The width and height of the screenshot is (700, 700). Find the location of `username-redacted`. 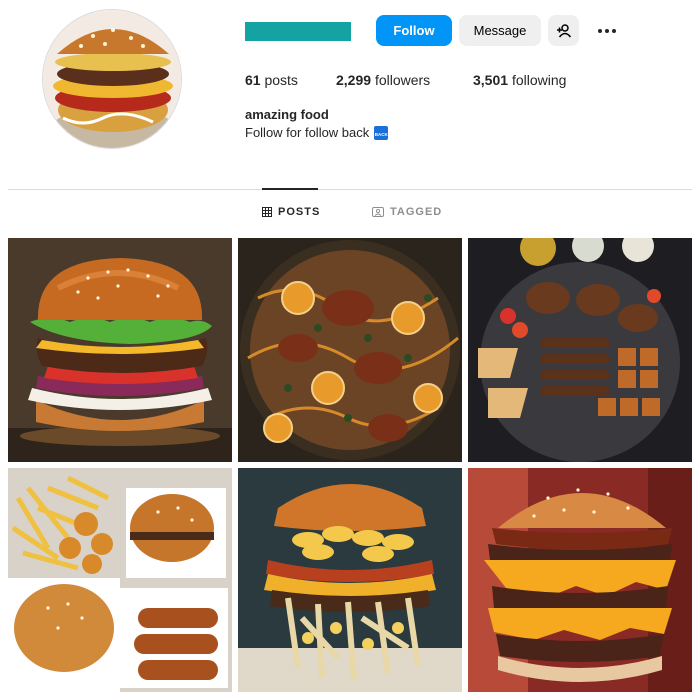

username-redacted is located at coordinates (298, 31).